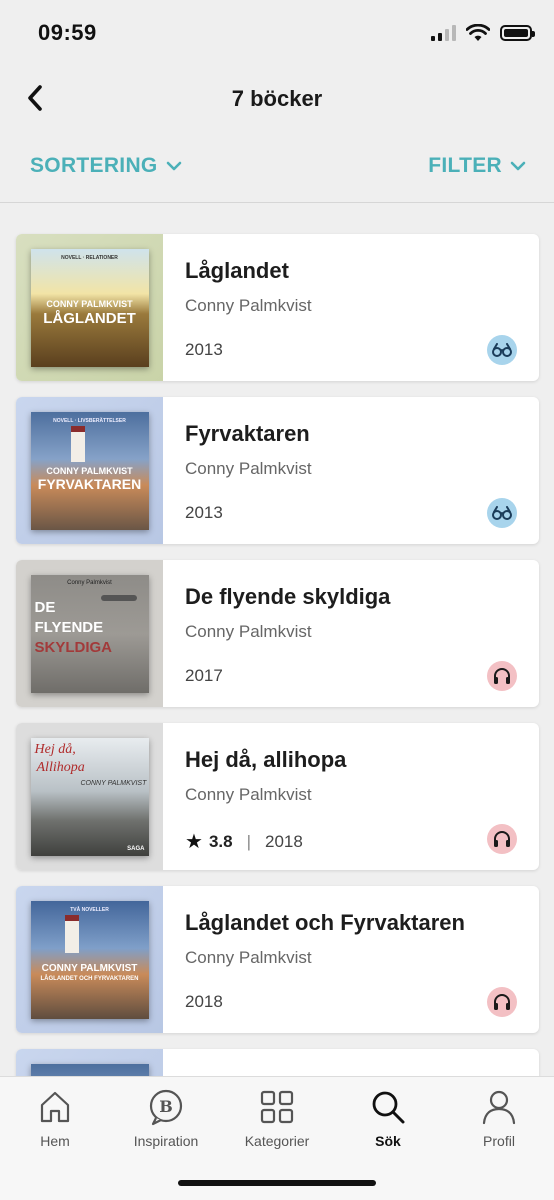  Describe the element at coordinates (73, 647) in the screenshot. I see `cover-title-line3: SKYLDIGA` at that location.